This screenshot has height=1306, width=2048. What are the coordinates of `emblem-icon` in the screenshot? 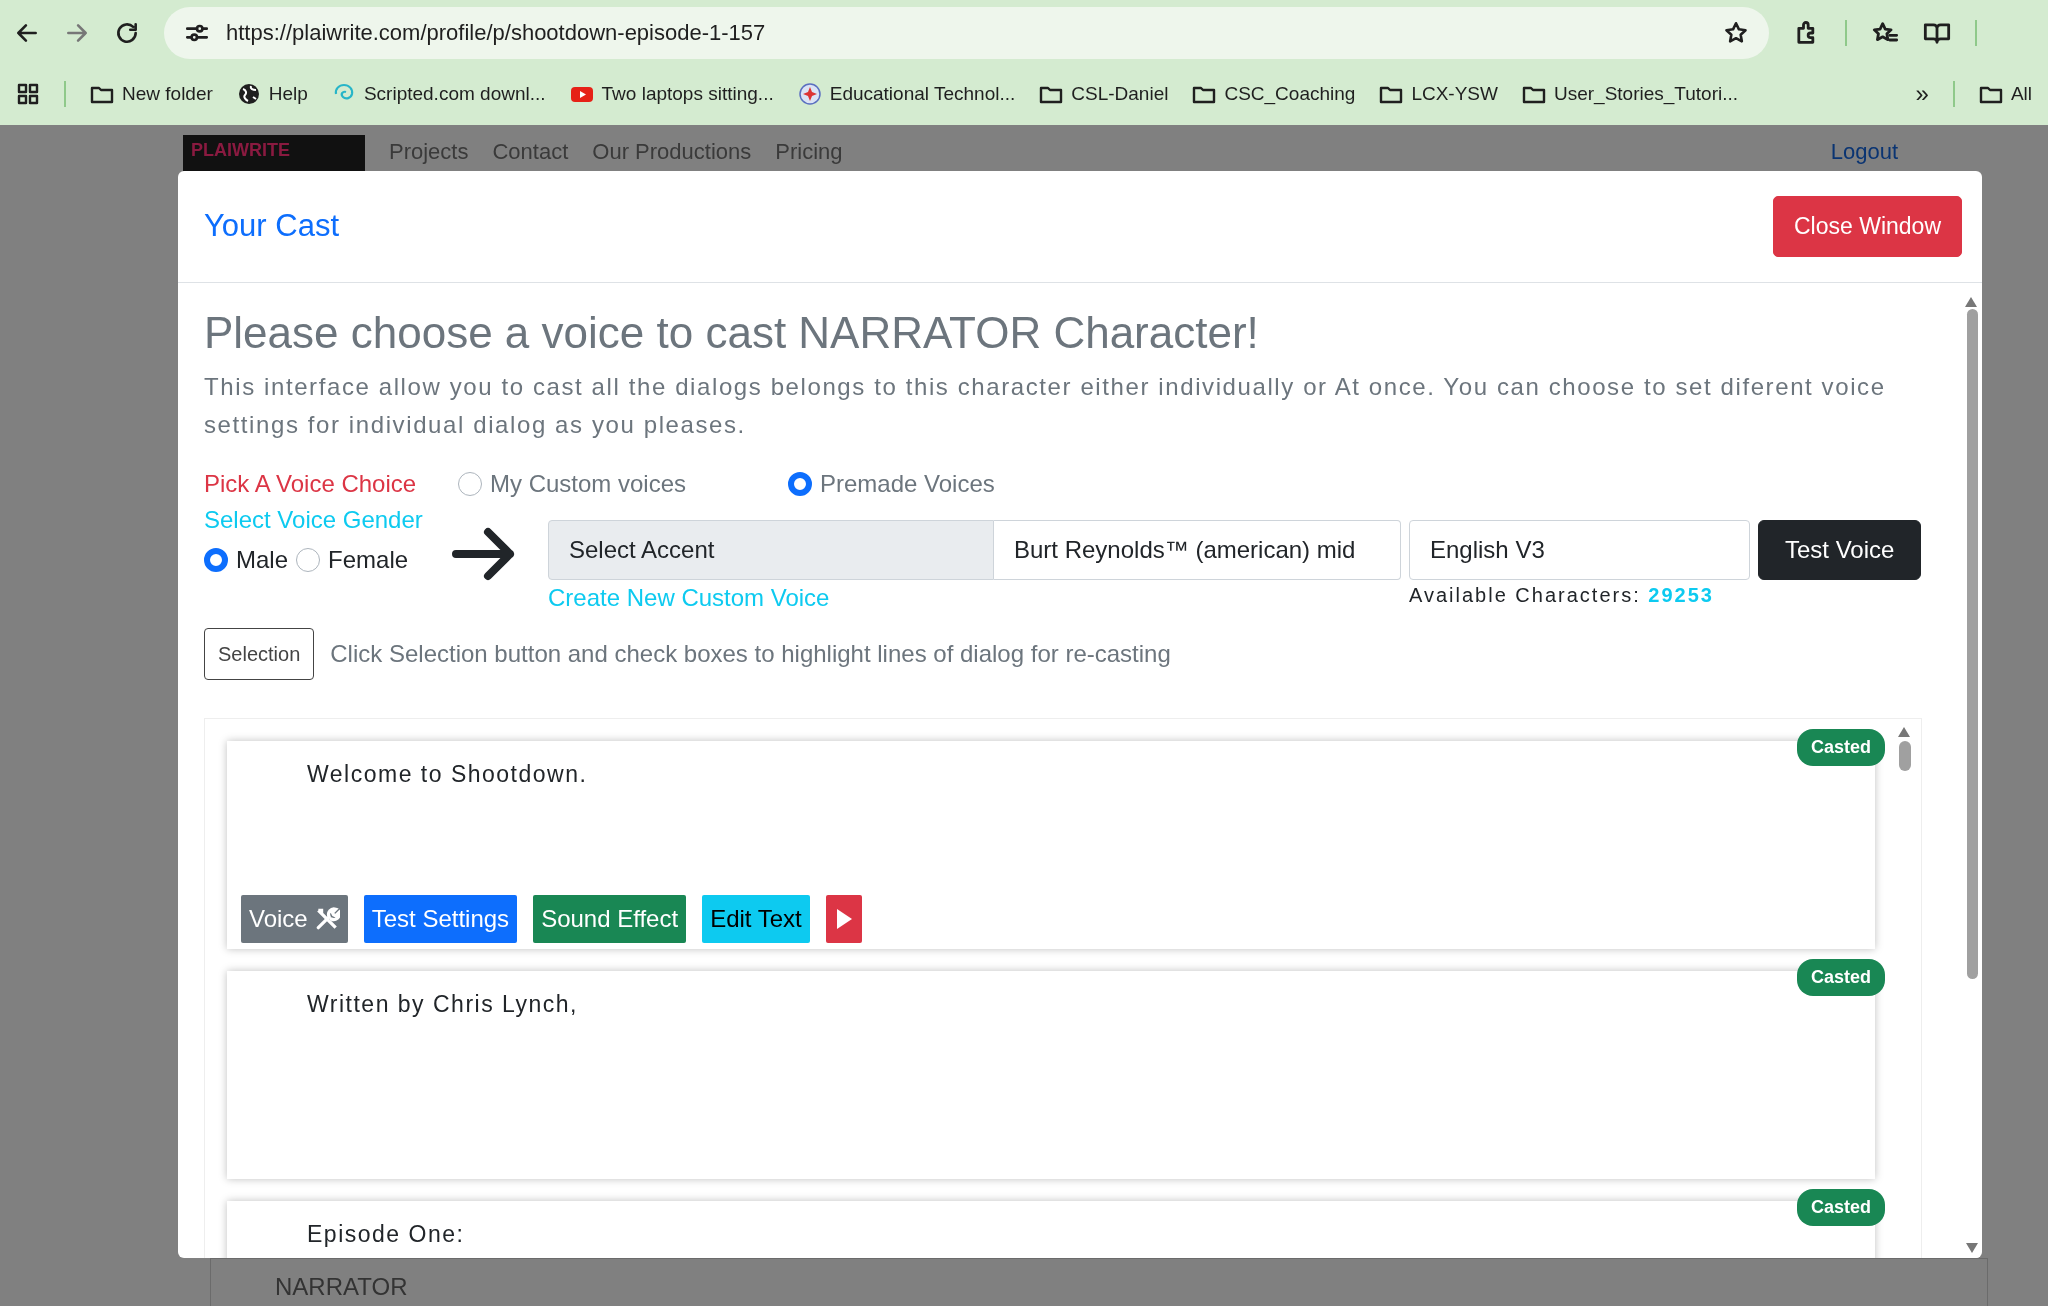 It's located at (809, 94).